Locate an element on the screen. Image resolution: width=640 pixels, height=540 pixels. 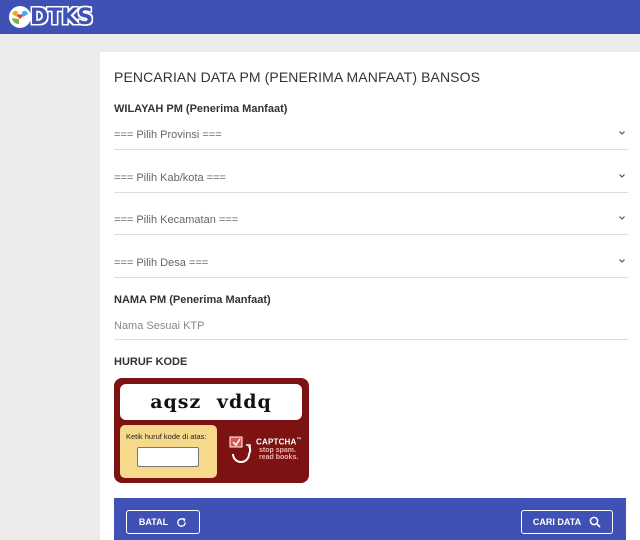
captcha-input is located at coordinates (168, 457).